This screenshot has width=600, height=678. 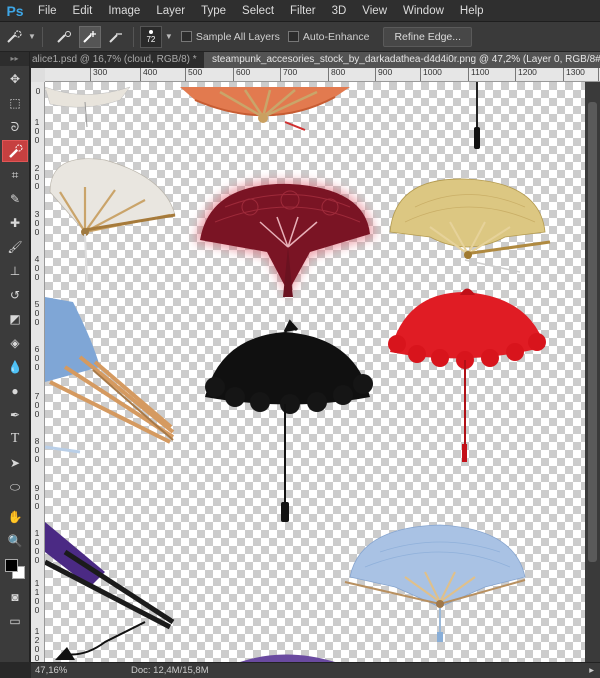 I want to click on white-lace-fan-image, so click(x=112, y=220).